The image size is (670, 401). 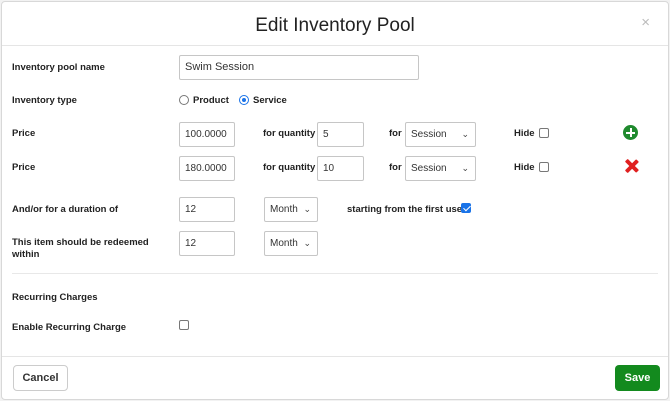 I want to click on cancel-button: Cancel, so click(x=40, y=378).